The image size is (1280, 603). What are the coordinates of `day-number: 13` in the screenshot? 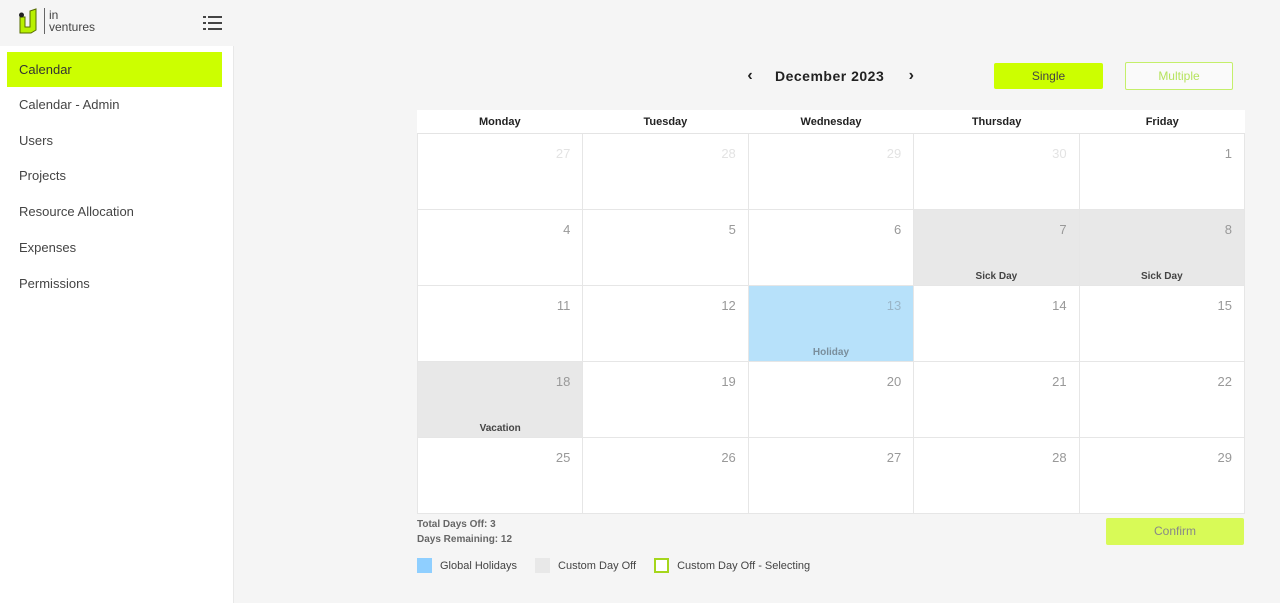 It's located at (894, 305).